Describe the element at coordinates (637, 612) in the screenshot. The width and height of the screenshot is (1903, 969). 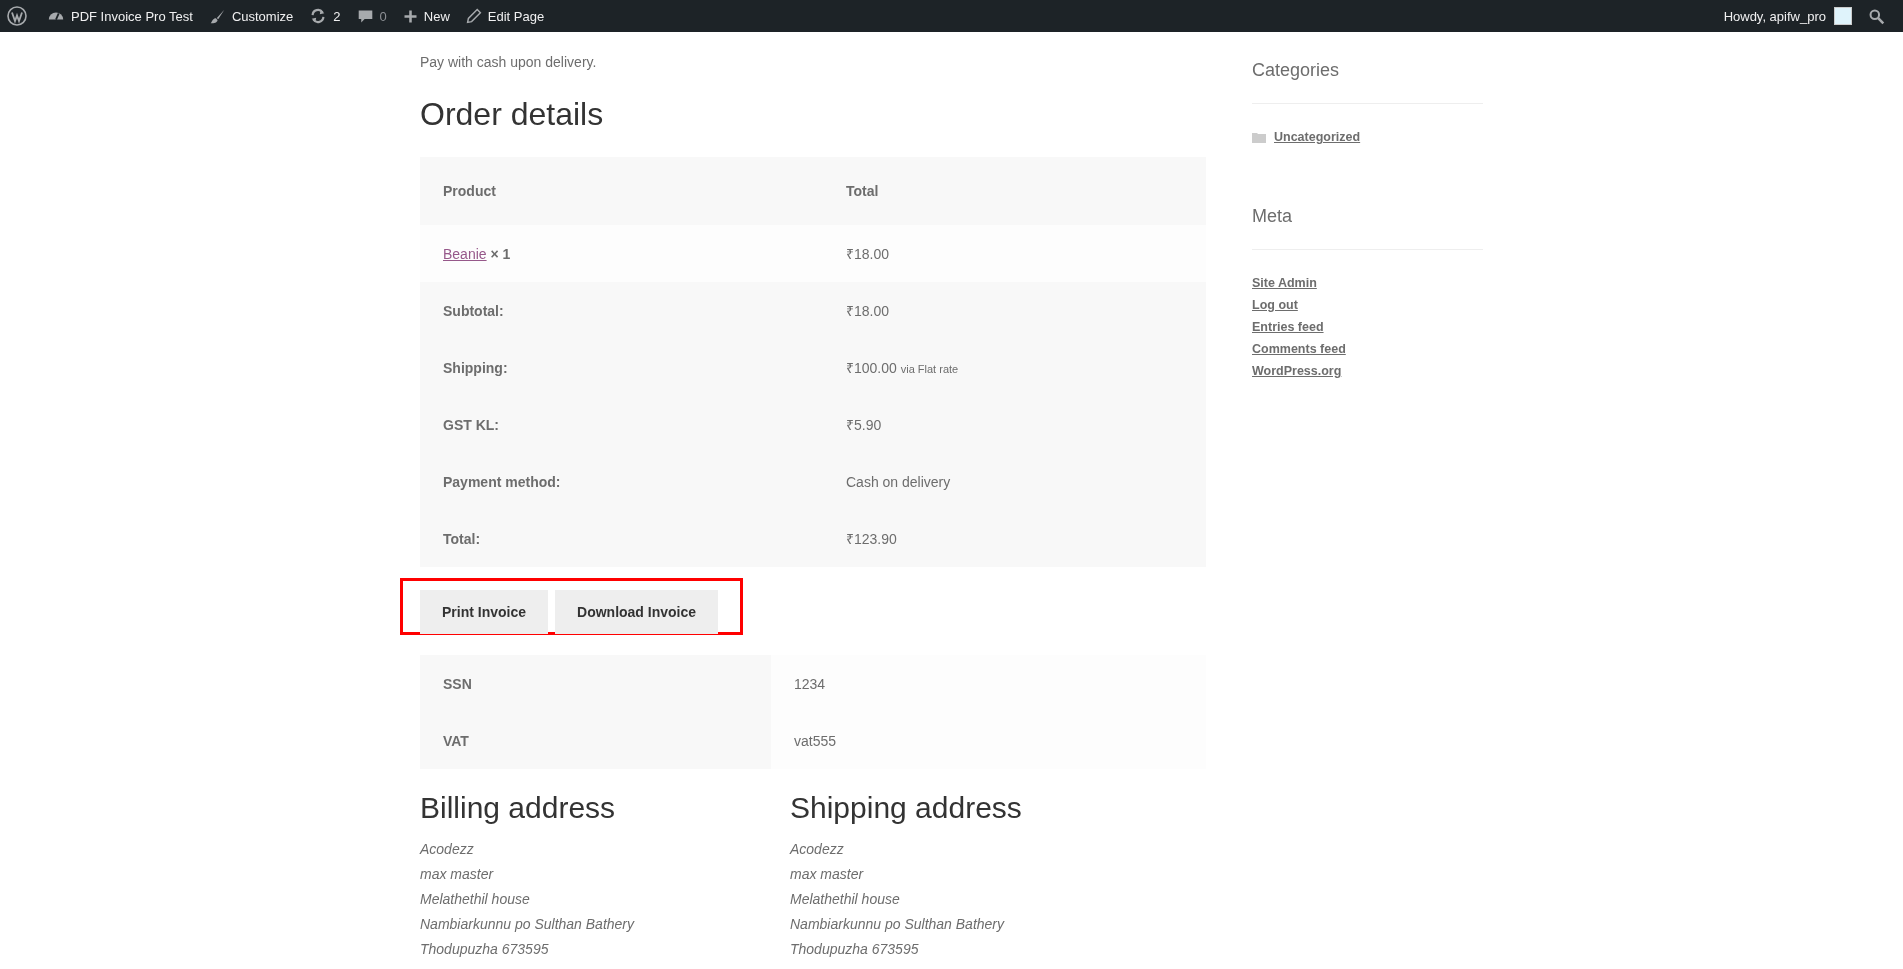
I see `invoice-button: Download Invoice` at that location.